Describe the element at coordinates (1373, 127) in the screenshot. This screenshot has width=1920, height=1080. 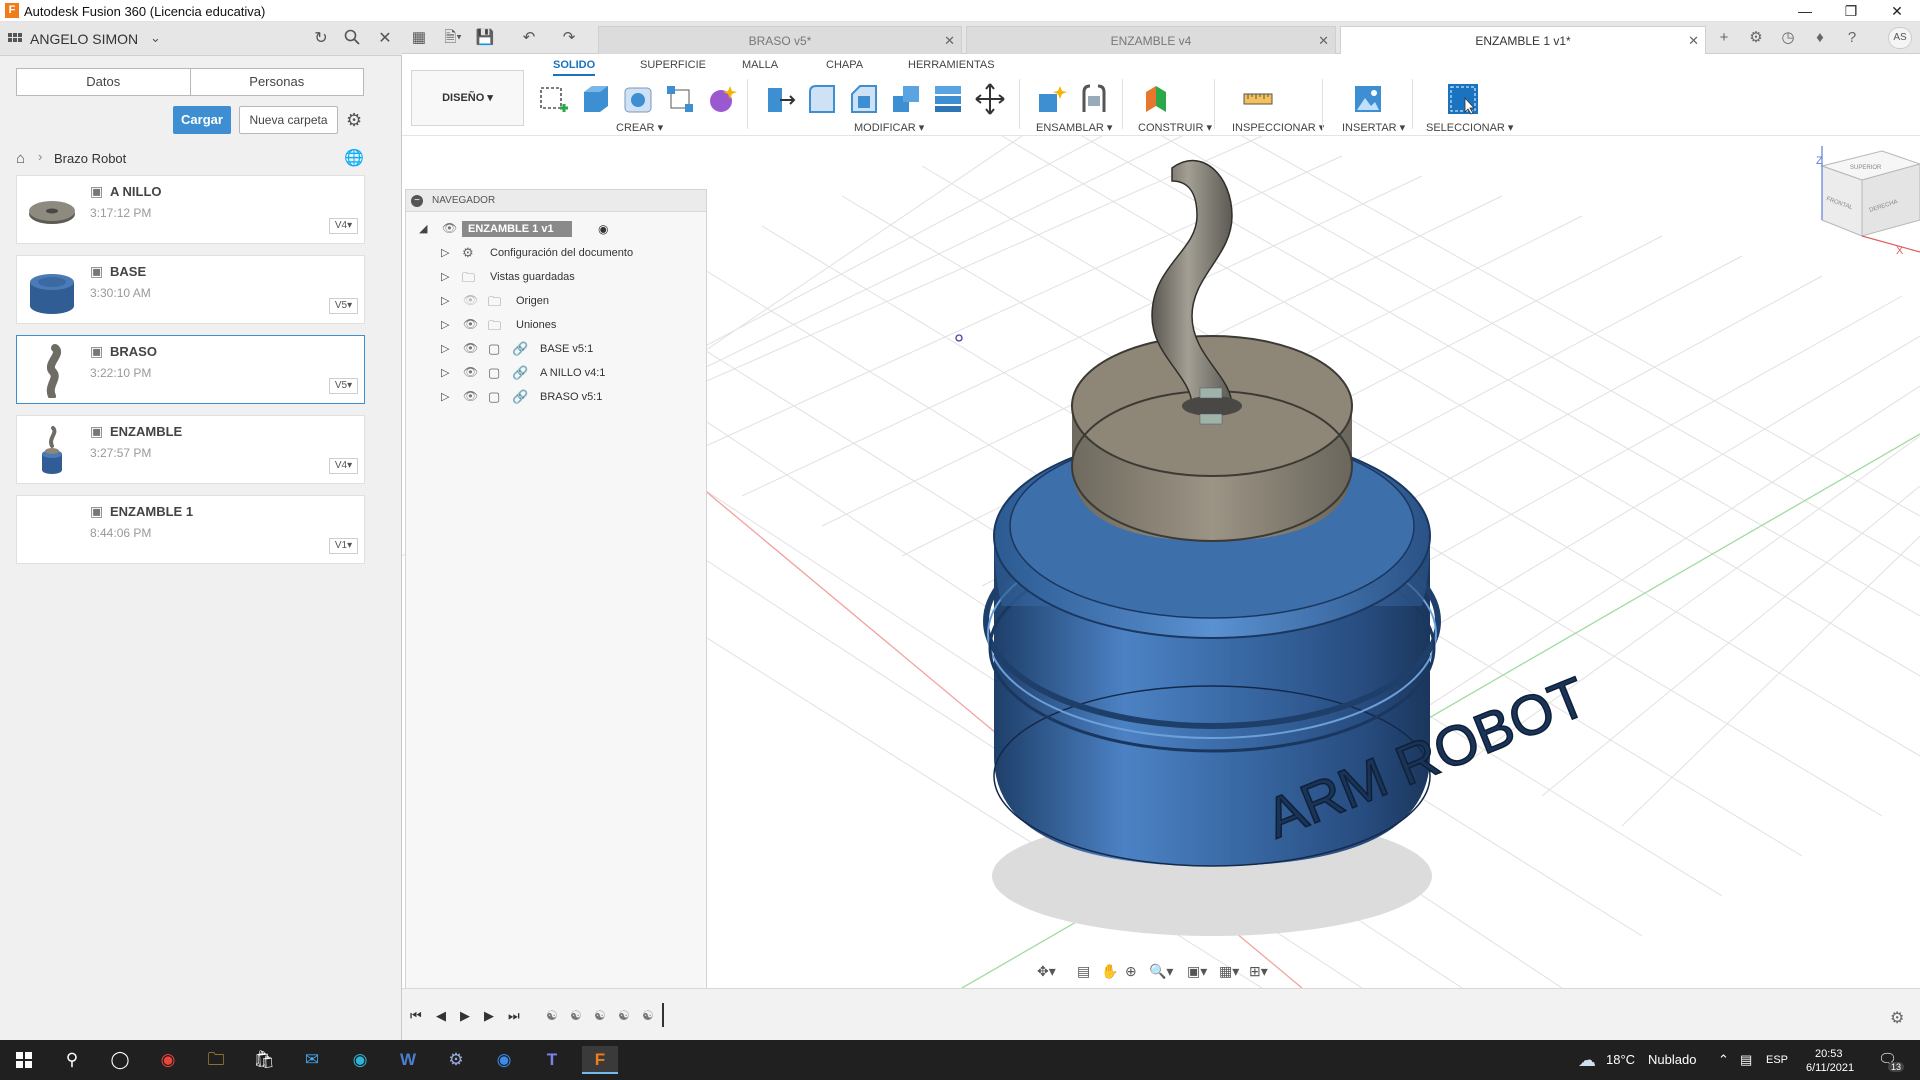
I see `group-insertar: INSERTAR ▾` at that location.